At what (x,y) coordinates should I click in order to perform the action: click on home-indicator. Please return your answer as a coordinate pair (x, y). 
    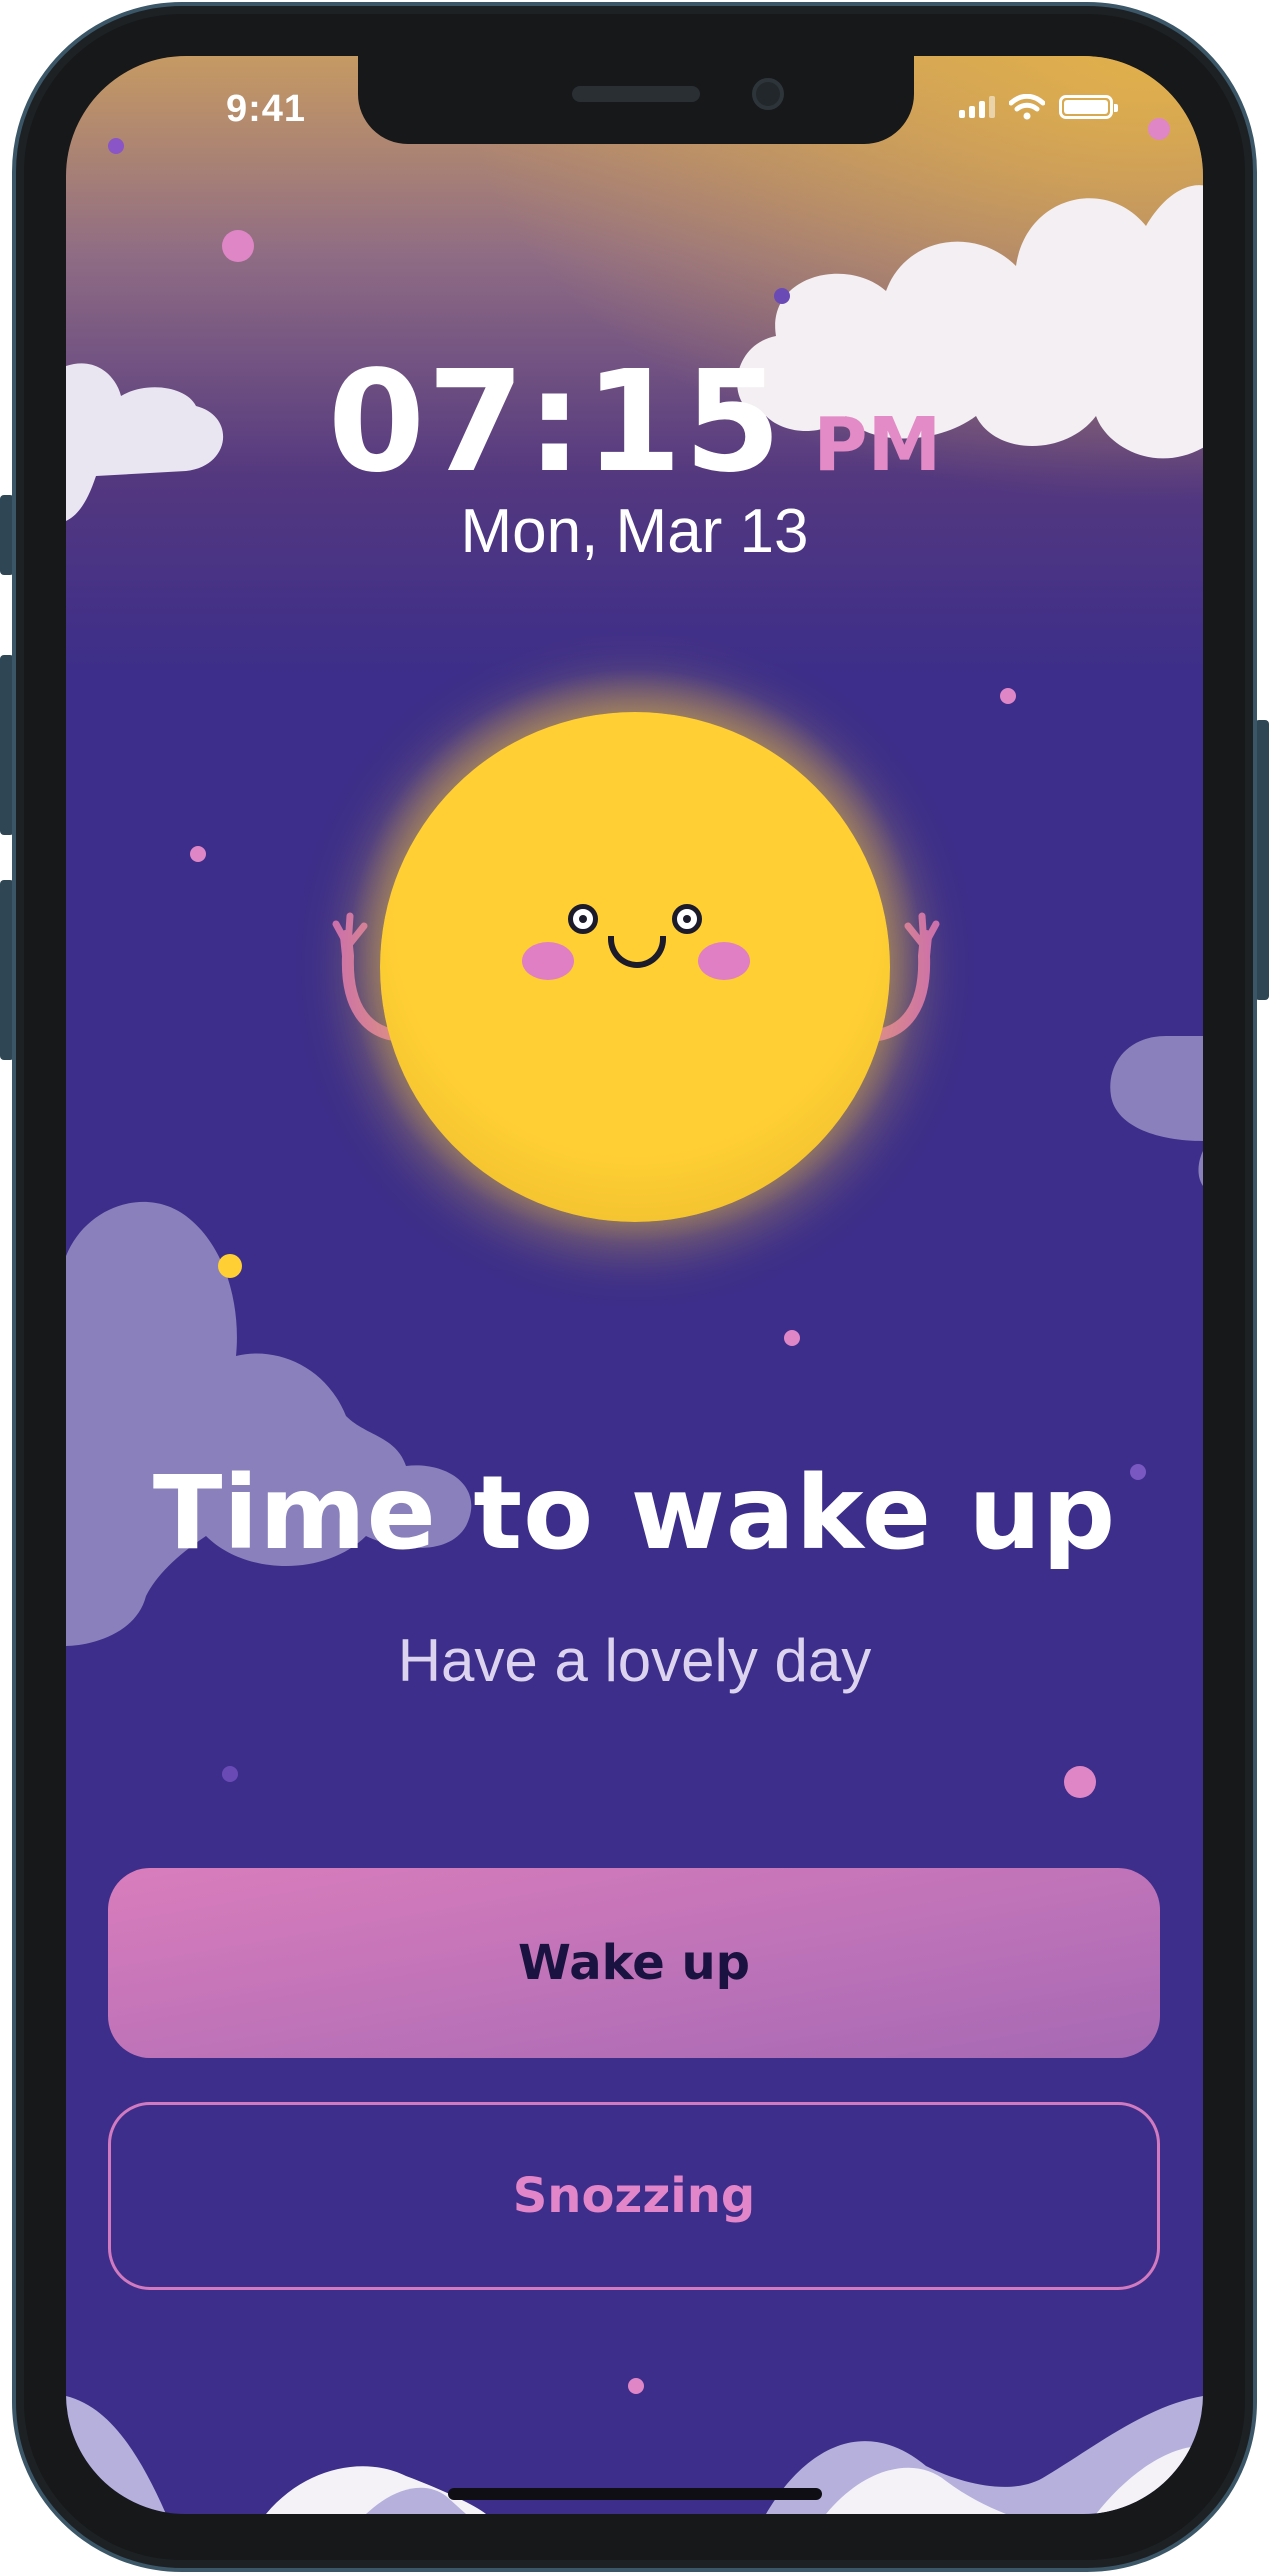
    Looking at the image, I should click on (635, 2494).